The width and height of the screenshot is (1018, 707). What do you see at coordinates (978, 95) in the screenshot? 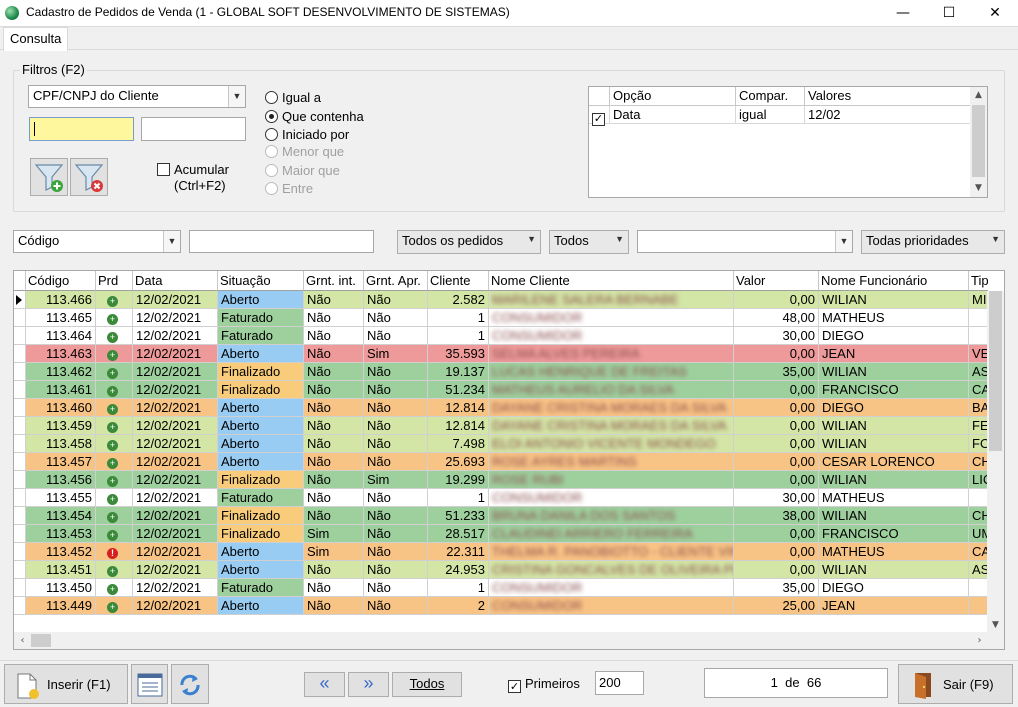
I see `scroll-up-icon: ▲` at bounding box center [978, 95].